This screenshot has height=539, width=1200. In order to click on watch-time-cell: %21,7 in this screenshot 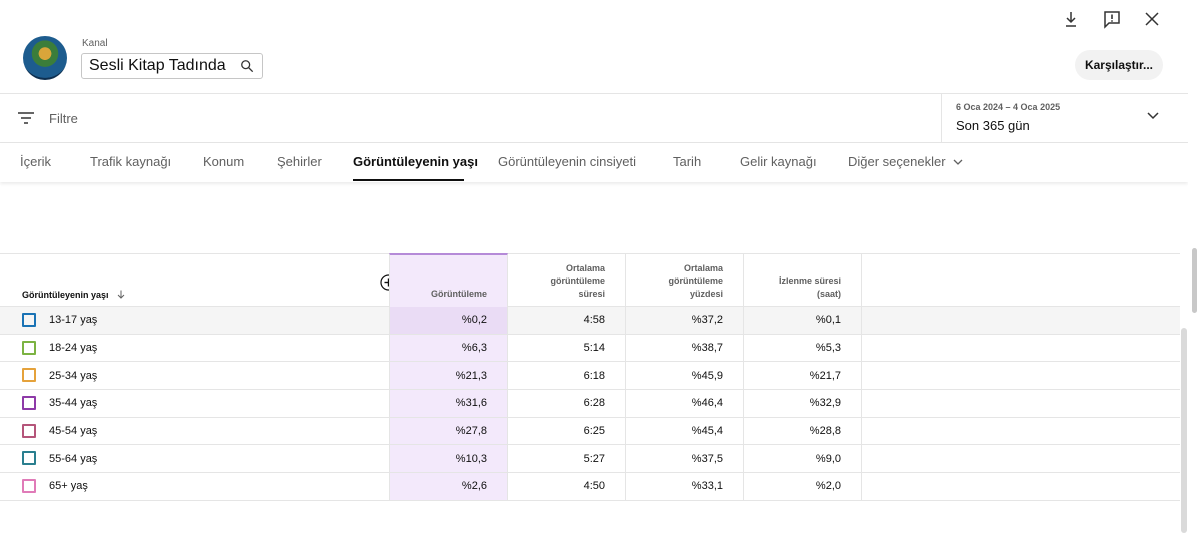, I will do `click(803, 376)`.